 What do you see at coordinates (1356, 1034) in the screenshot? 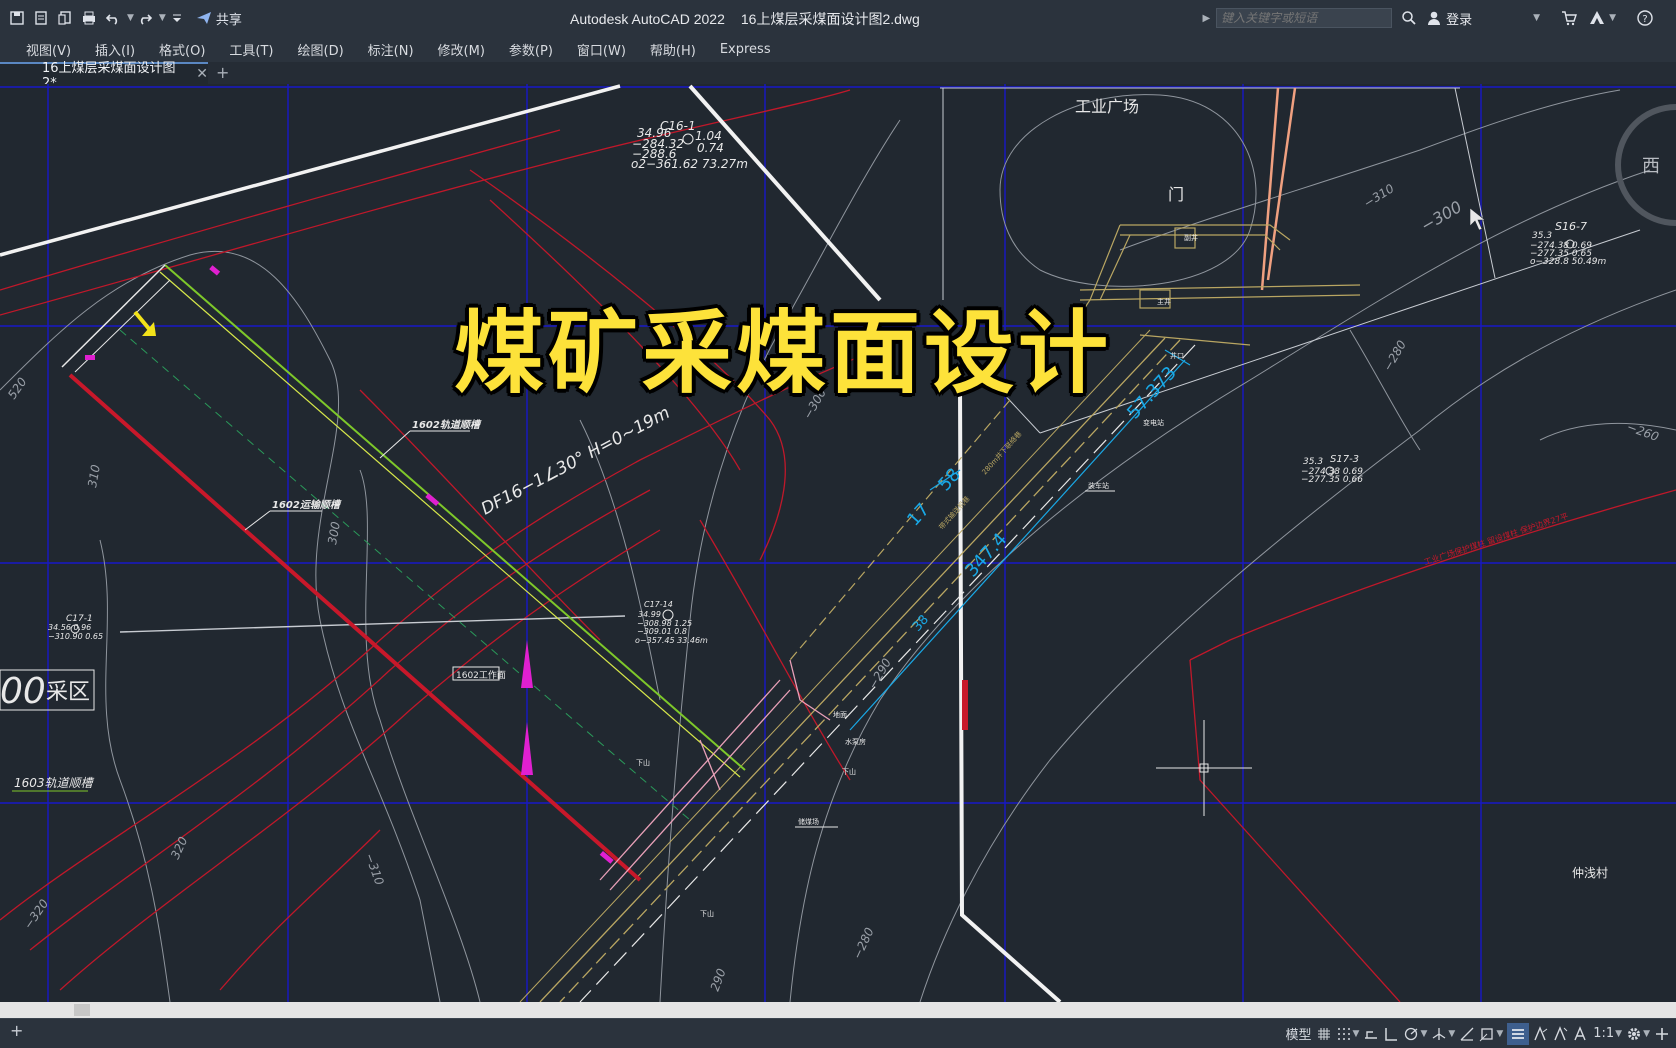
I see `snap-dropdown-icon: ▼` at bounding box center [1356, 1034].